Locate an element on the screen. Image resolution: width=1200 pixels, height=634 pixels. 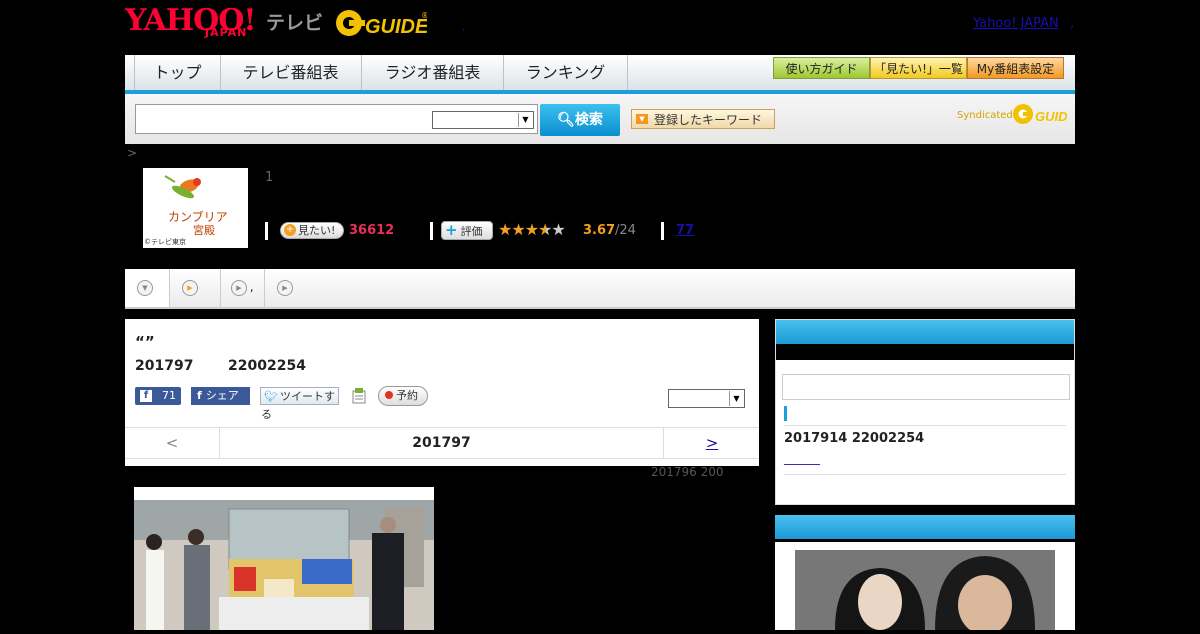
next-broadcast-link: ______ is located at coordinates (802, 458).